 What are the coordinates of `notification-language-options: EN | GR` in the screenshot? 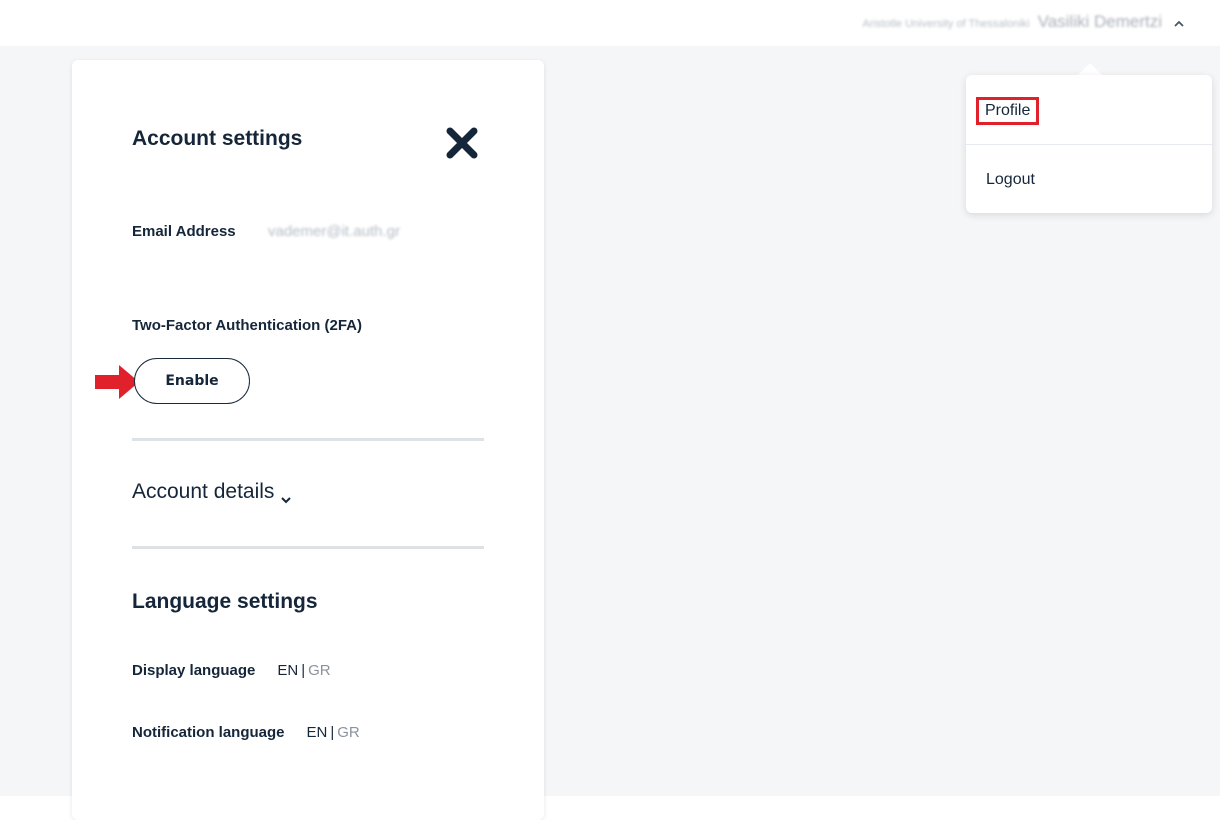 It's located at (333, 732).